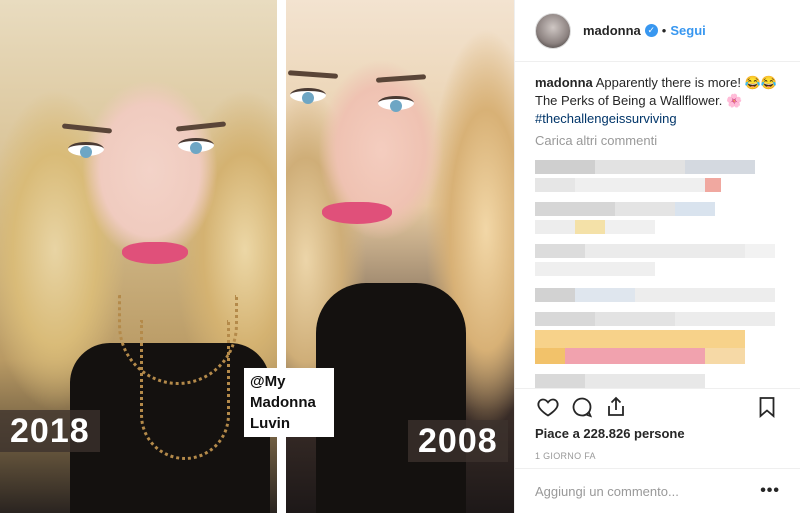  I want to click on caption-hashtag: #thechallengeissurviving, so click(606, 118).